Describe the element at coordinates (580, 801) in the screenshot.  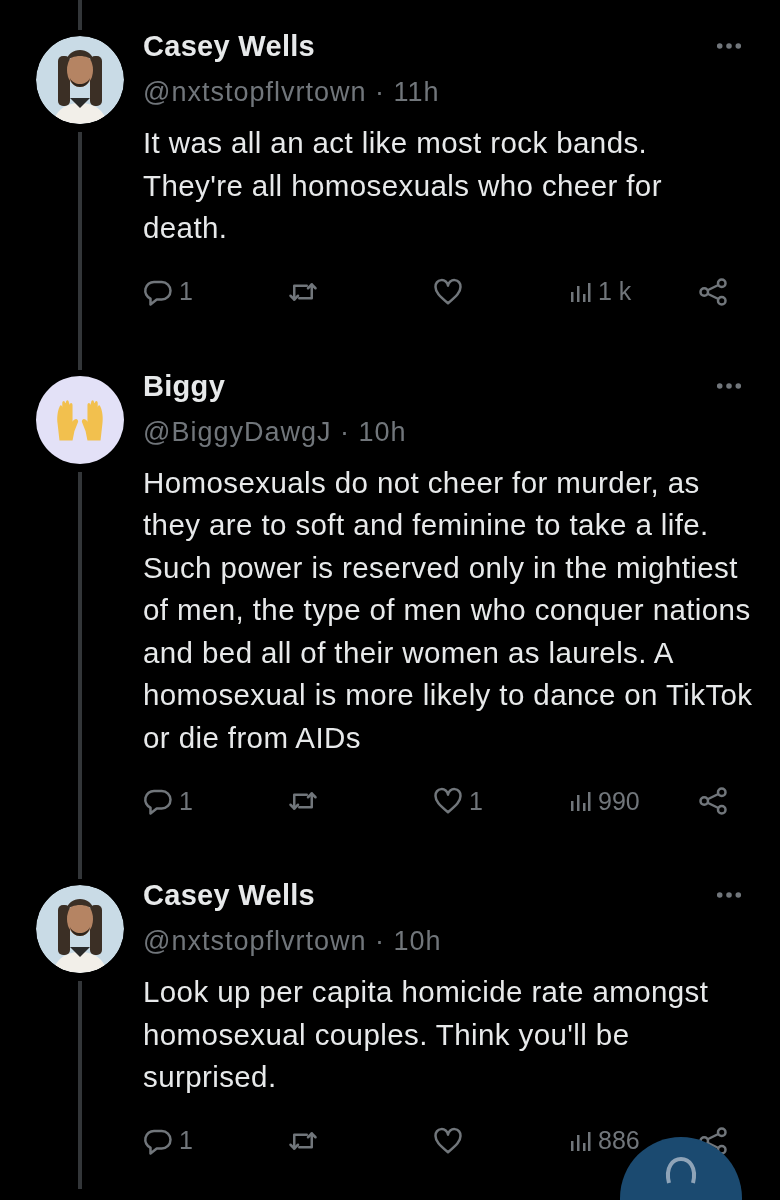
I see `bar-chart-icon` at that location.